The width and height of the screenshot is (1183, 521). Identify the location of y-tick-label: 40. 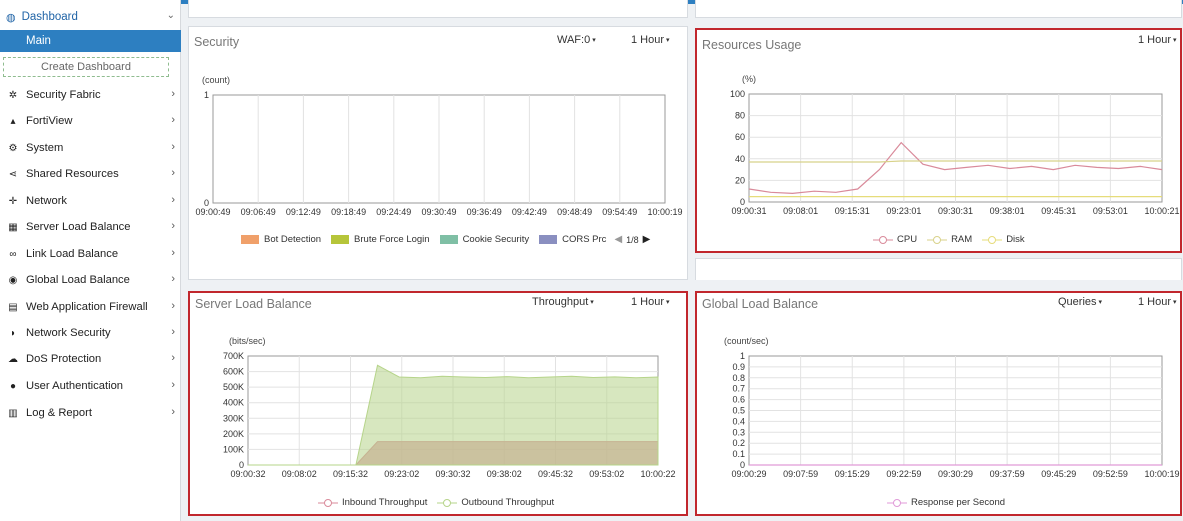
(740, 159).